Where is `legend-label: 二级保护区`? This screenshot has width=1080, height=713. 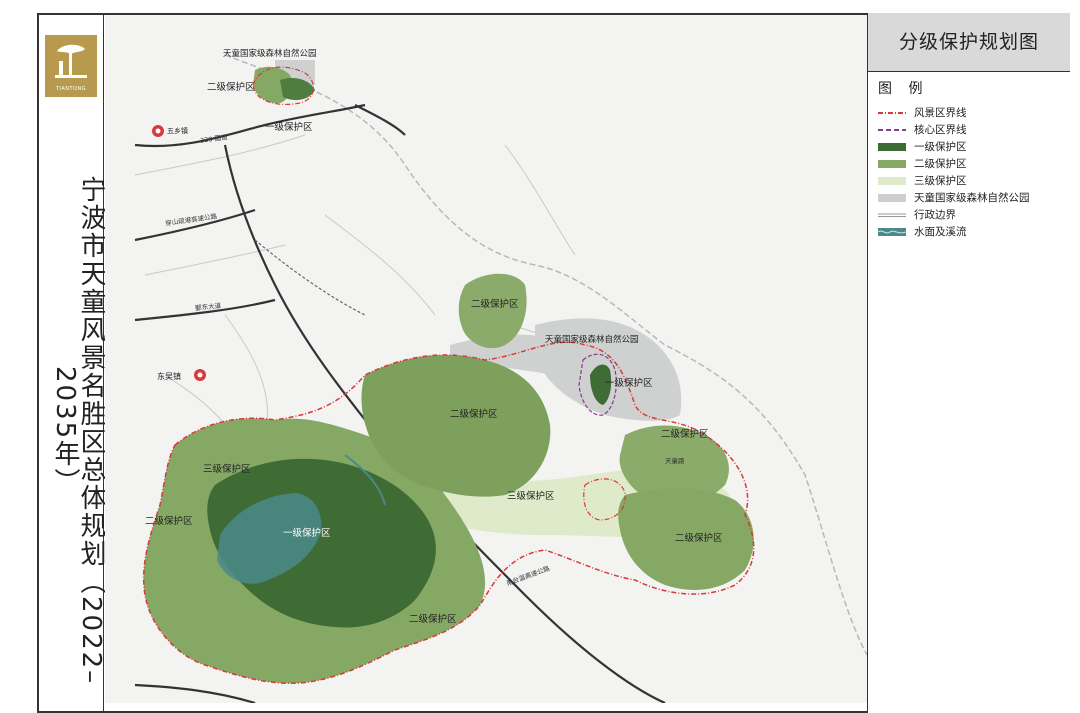 legend-label: 二级保护区 is located at coordinates (940, 164).